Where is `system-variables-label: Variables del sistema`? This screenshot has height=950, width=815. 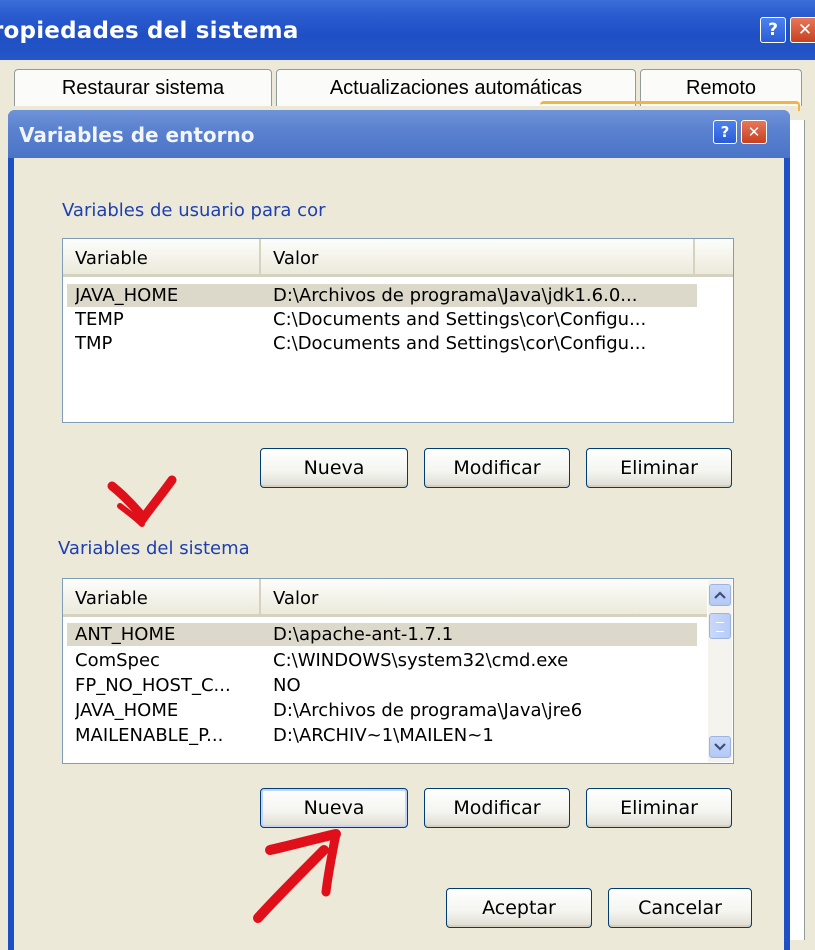
system-variables-label: Variables del sistema is located at coordinates (154, 548).